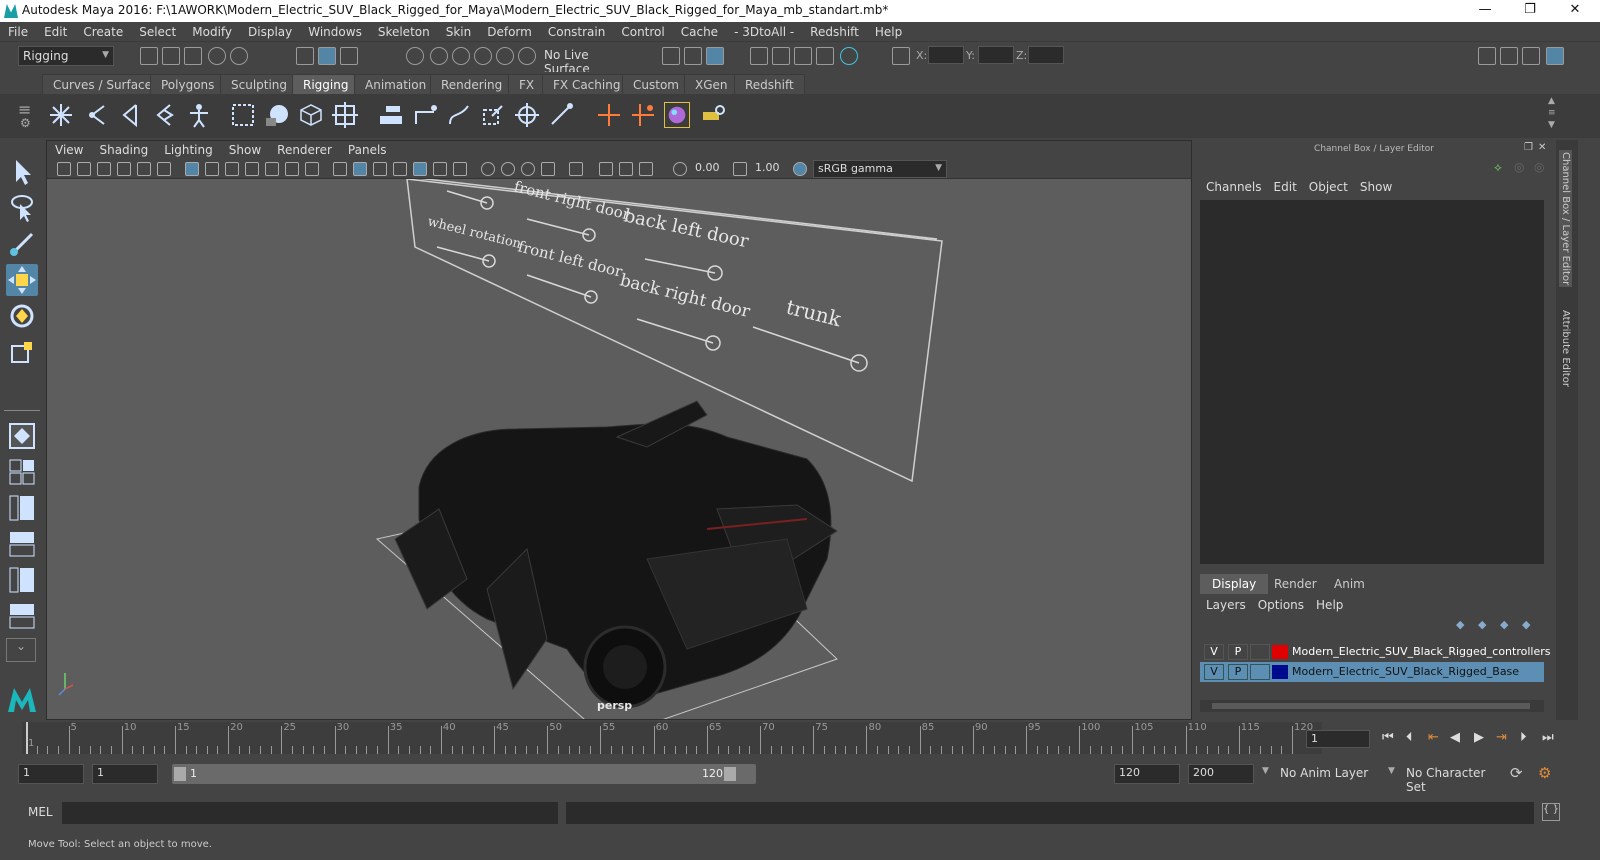 The image size is (1600, 860). Describe the element at coordinates (643, 115) in the screenshot. I see `set-driven-key-icon` at that location.